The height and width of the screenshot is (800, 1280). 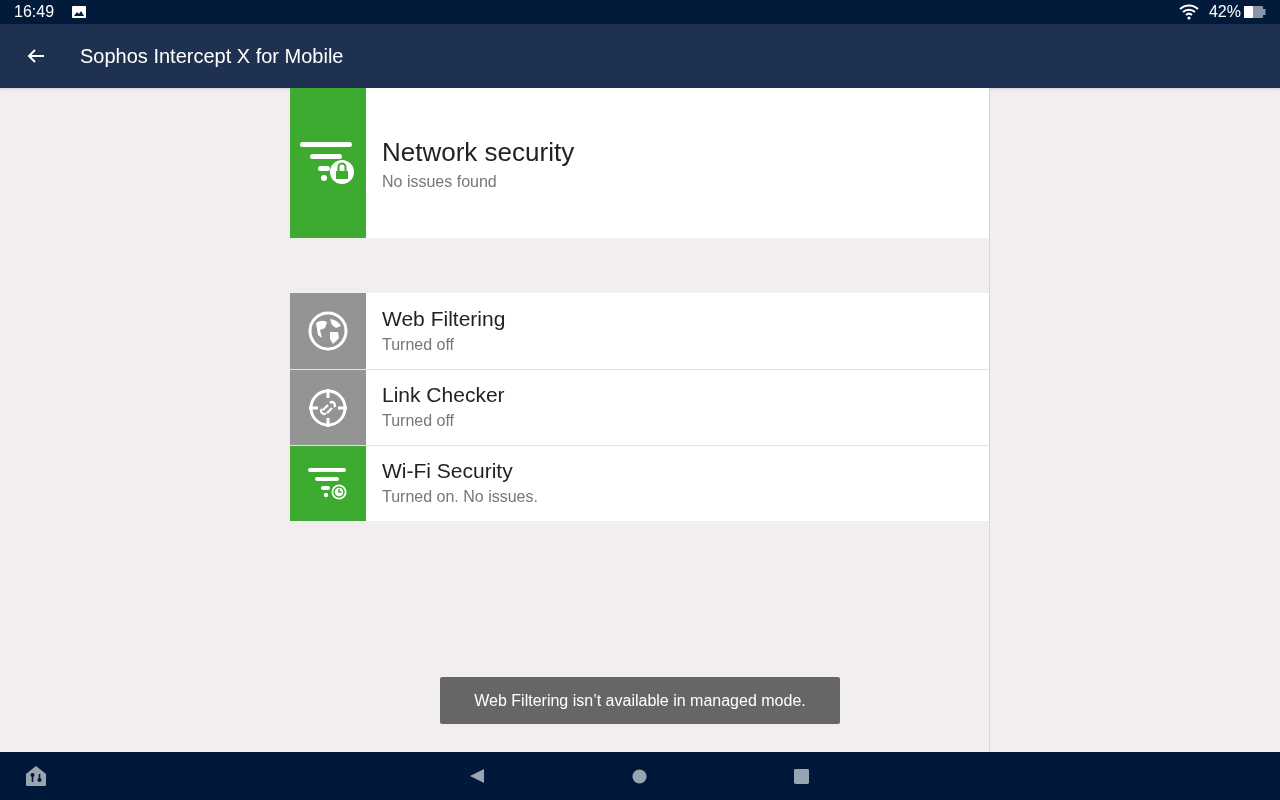 I want to click on status-time: 16:49, so click(x=34, y=12).